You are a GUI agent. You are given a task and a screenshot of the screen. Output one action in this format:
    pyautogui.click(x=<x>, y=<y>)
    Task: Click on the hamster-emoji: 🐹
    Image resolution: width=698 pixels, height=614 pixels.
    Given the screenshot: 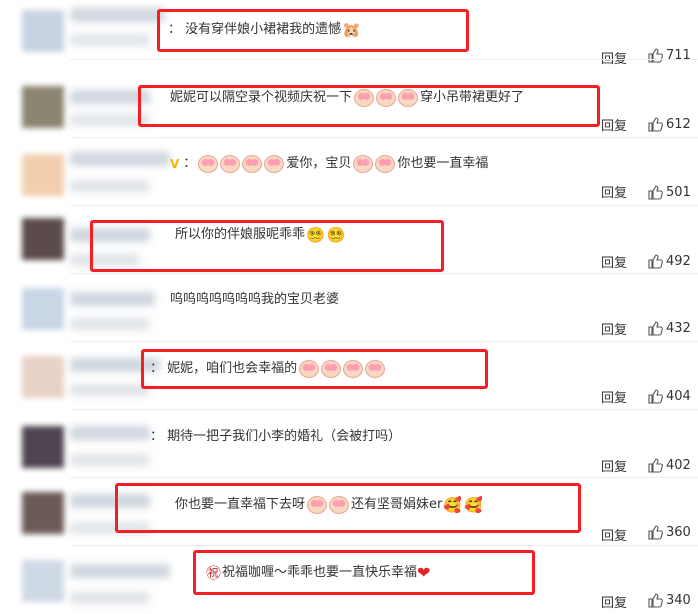 What is the action you would take?
    pyautogui.click(x=351, y=30)
    